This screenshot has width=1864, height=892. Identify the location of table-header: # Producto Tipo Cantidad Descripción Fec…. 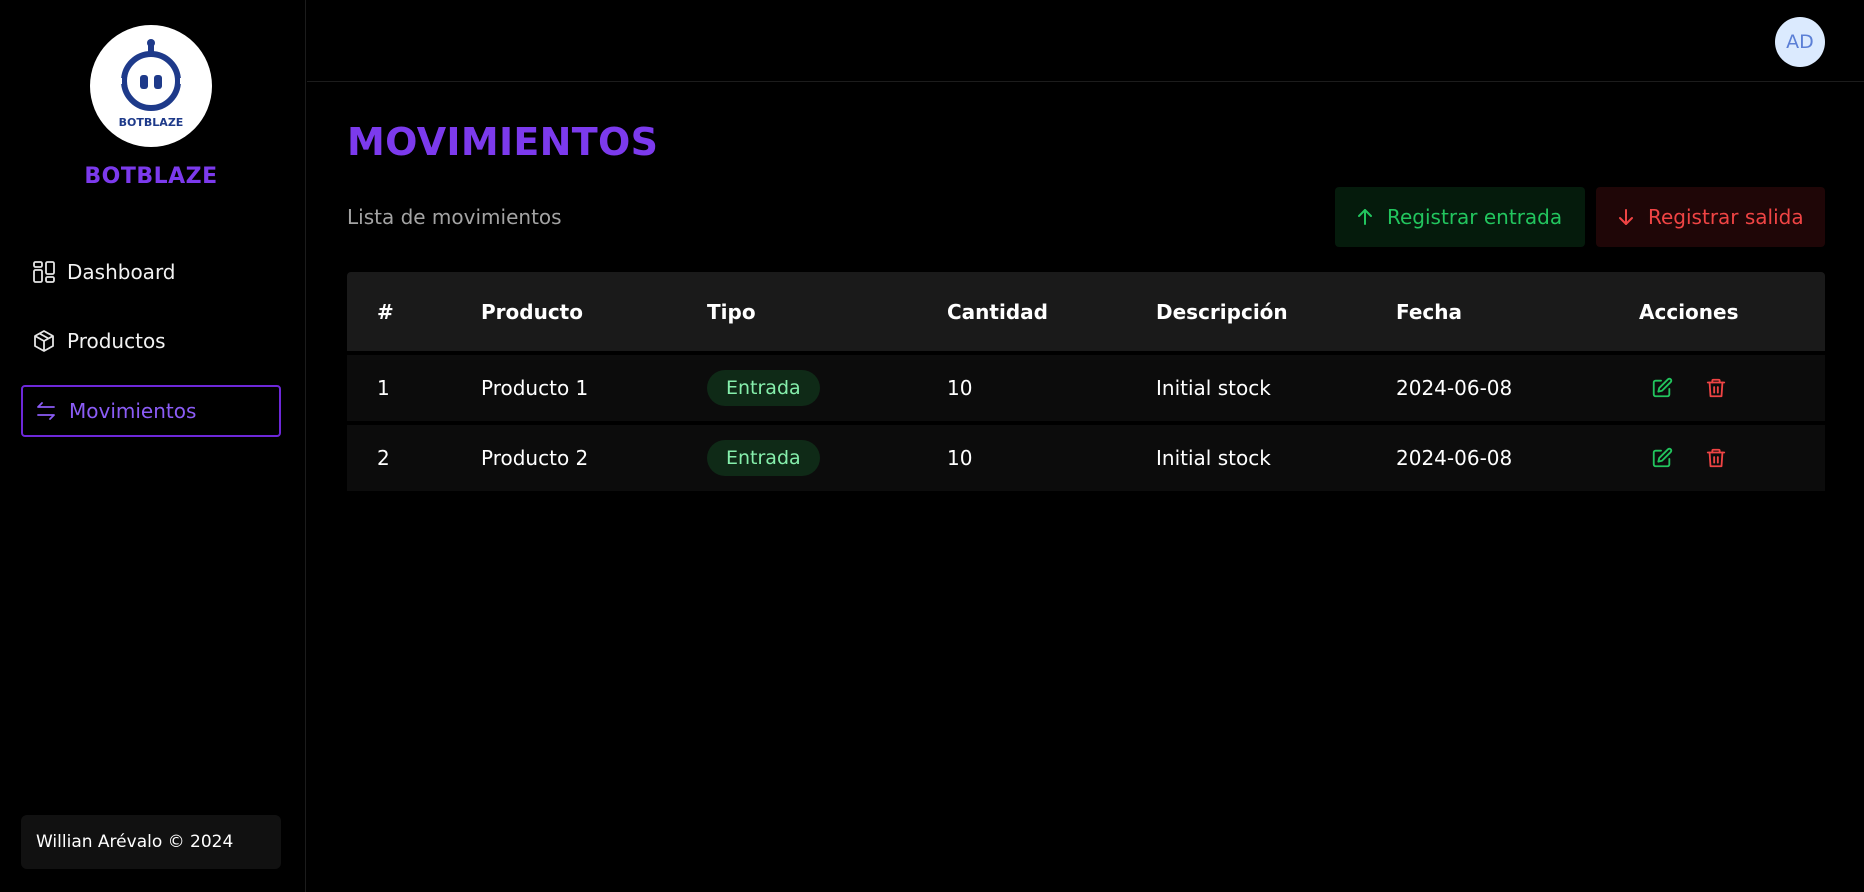
(1086, 311).